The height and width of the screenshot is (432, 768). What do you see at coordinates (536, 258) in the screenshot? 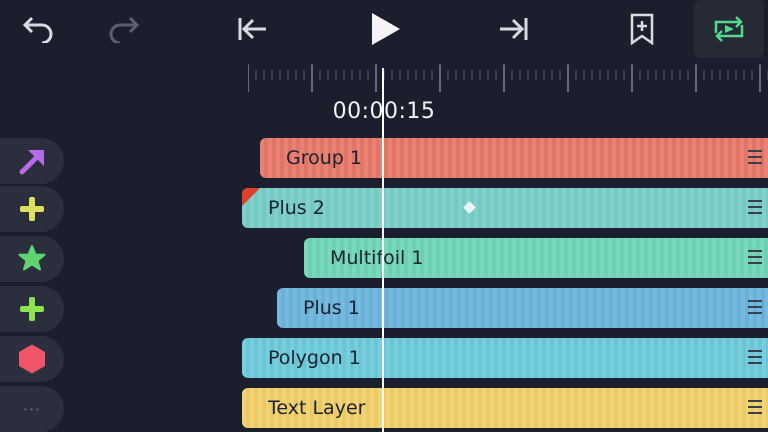
I see `layer-bar-multifoil-1: Multifoil 1` at bounding box center [536, 258].